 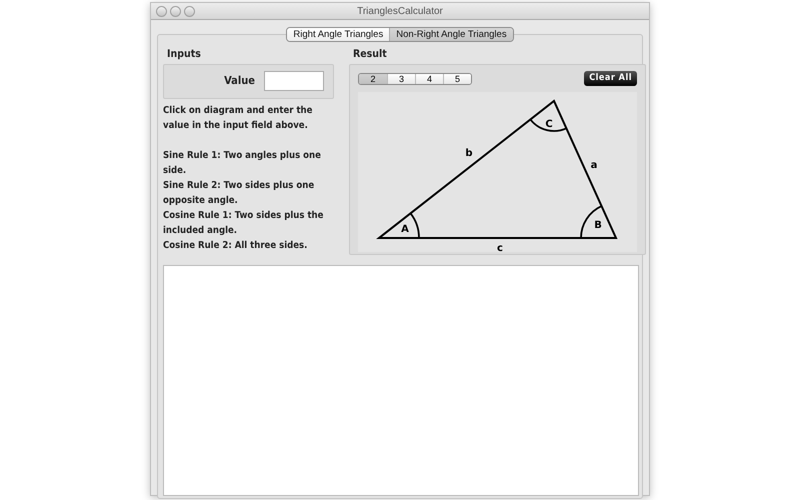 What do you see at coordinates (401, 79) in the screenshot?
I see `segment-button: 3` at bounding box center [401, 79].